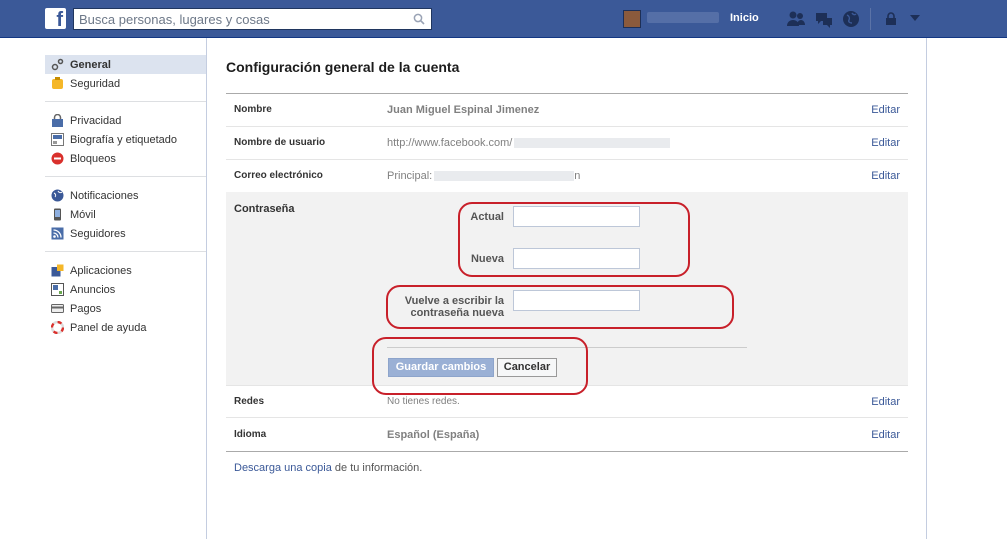  I want to click on row-label: Redes, so click(249, 401).